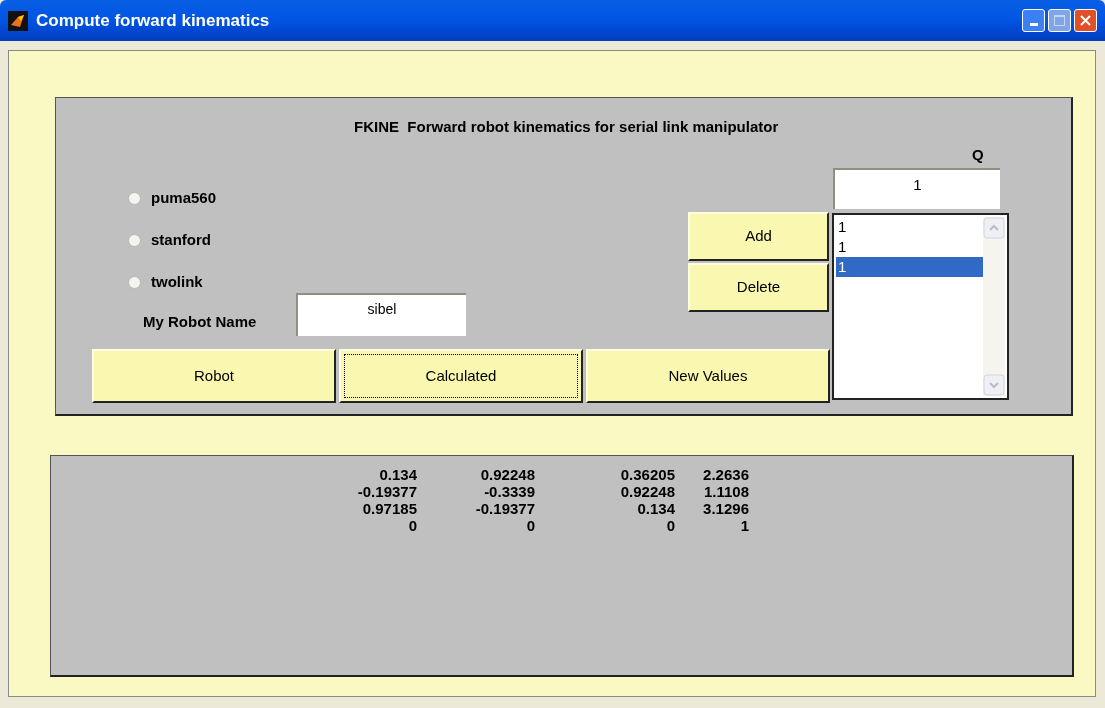 The width and height of the screenshot is (1105, 708). What do you see at coordinates (181, 240) in the screenshot?
I see `radio-label: stanford` at bounding box center [181, 240].